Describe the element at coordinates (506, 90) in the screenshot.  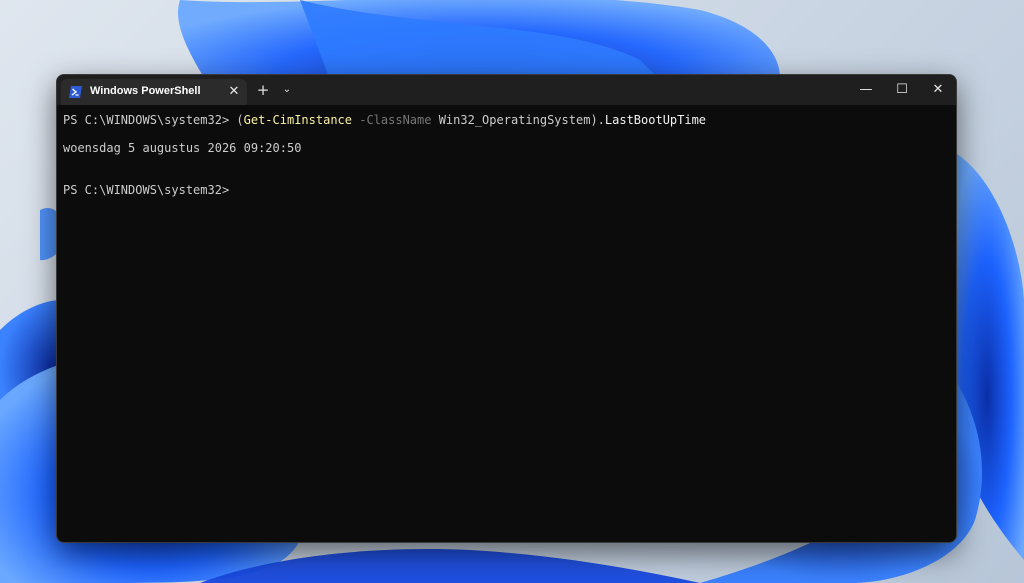
I see `title-bar: Windows PowerShell ✕ + ⌄ — ☐ ✕` at that location.